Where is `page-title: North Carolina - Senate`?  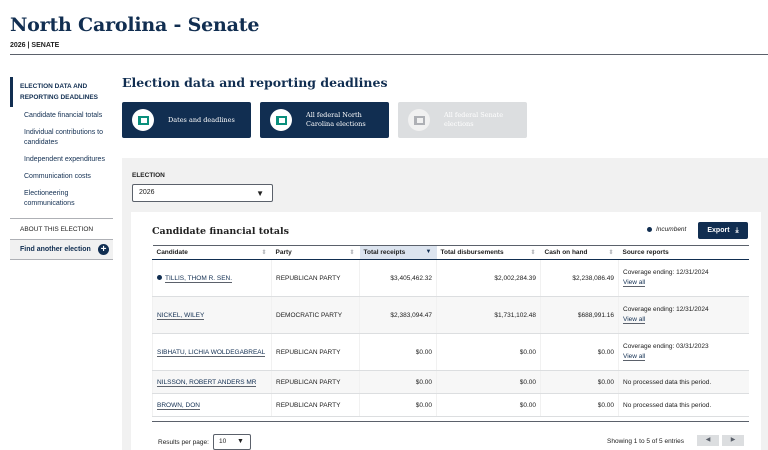
page-title: North Carolina - Senate is located at coordinates (135, 25).